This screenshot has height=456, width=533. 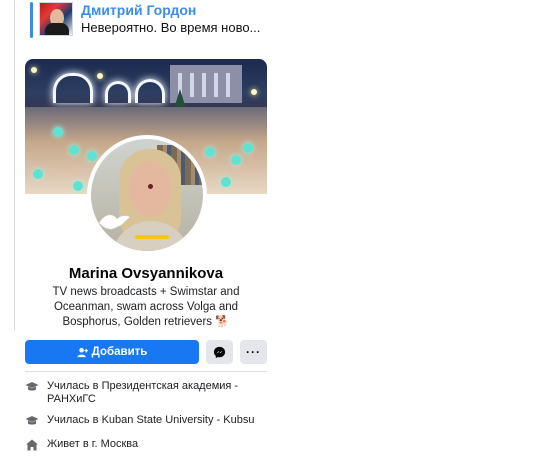 What do you see at coordinates (146, 273) in the screenshot?
I see `profile-name: Marina Ovsyannikova` at bounding box center [146, 273].